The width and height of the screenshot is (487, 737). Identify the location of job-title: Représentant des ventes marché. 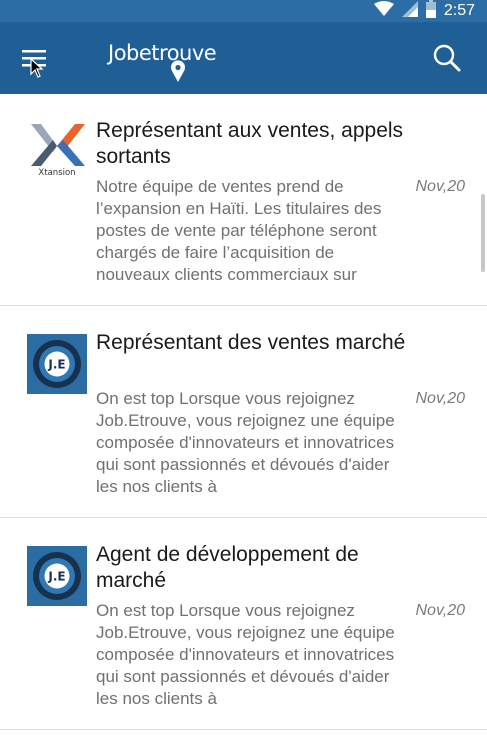
(251, 342).